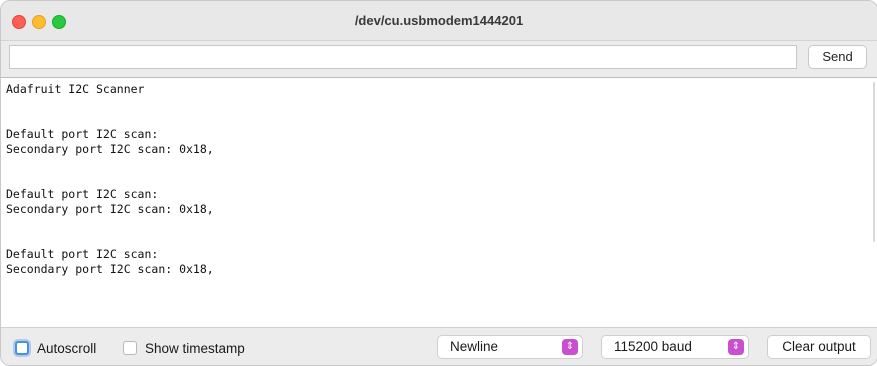  I want to click on baud-rate-select: 115200 baud ⇕, so click(675, 347).